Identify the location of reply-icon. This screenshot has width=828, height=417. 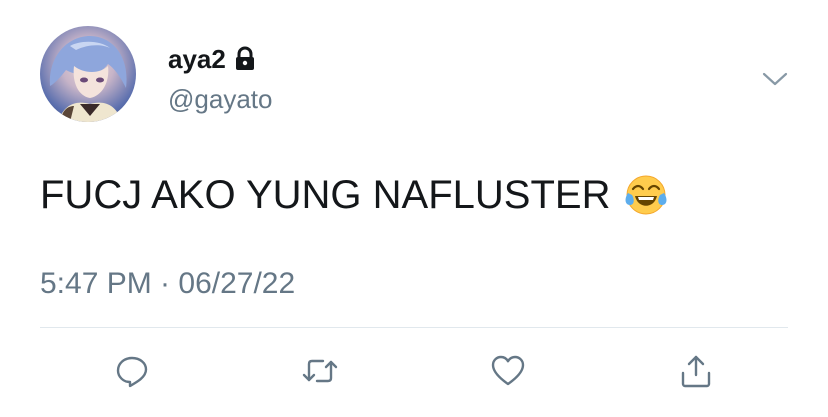
(132, 373).